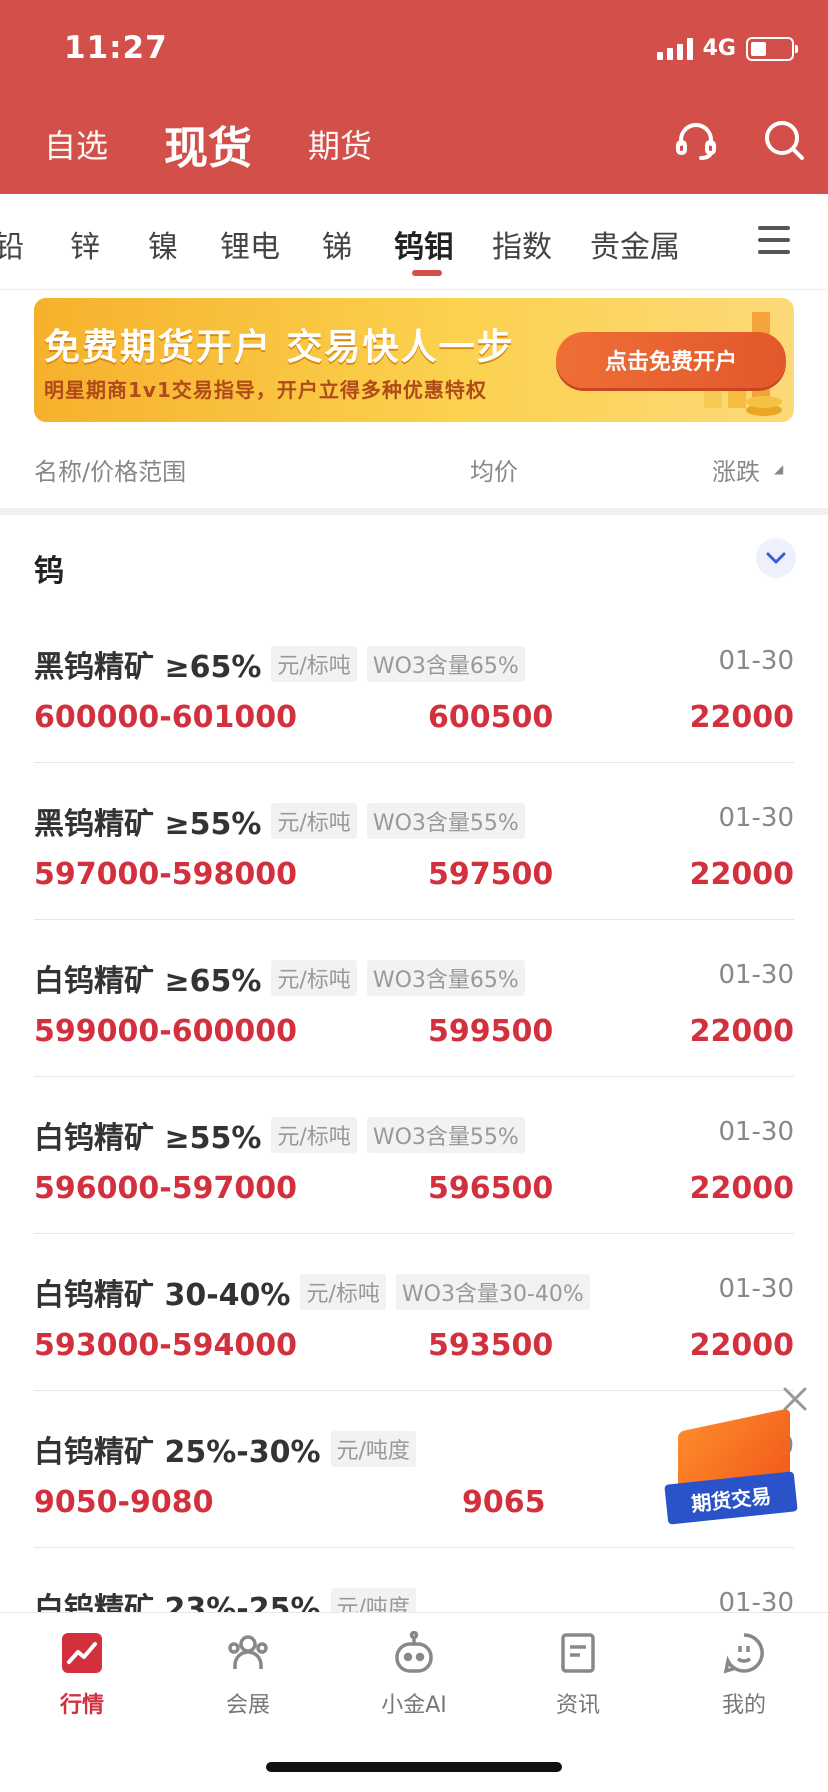 Image resolution: width=828 pixels, height=1792 pixels. What do you see at coordinates (165, 1345) in the screenshot?
I see `price-range: 593000-594000` at bounding box center [165, 1345].